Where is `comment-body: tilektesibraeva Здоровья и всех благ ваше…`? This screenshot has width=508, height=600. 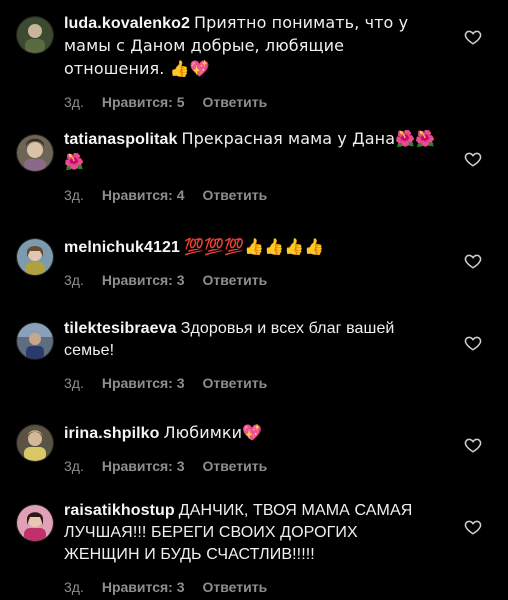 comment-body: tilektesibraeva Здоровья и всех благ ваше… is located at coordinates (250, 355).